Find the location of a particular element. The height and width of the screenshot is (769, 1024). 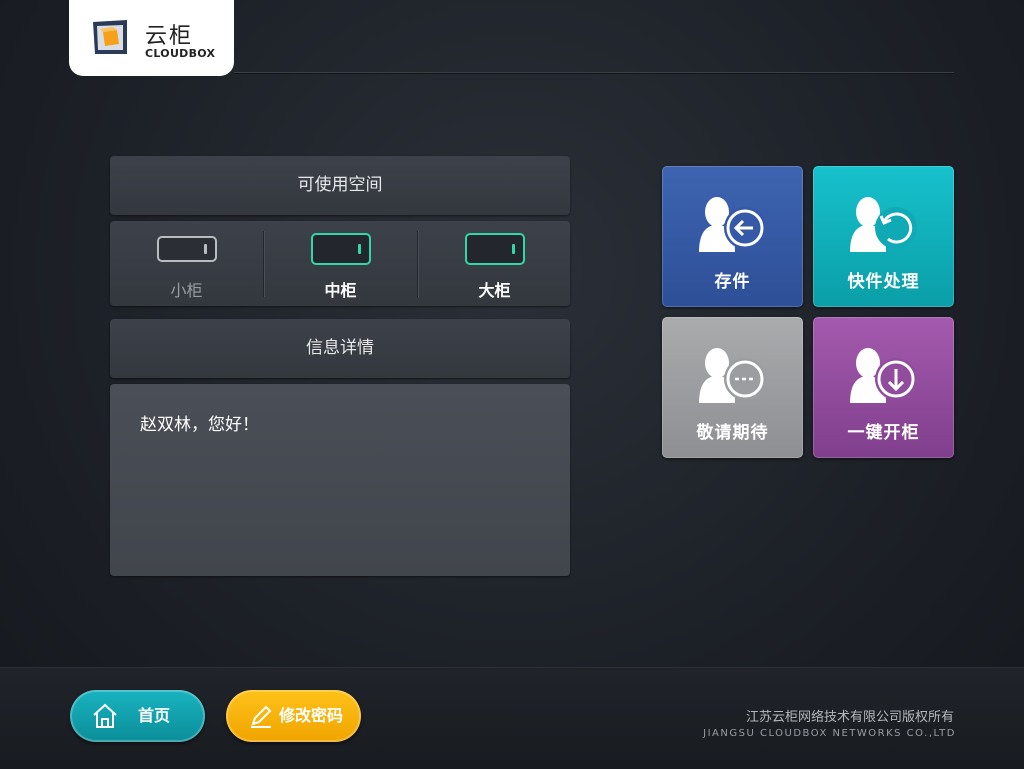

cabinet-medium: 中柜 is located at coordinates (340, 263).